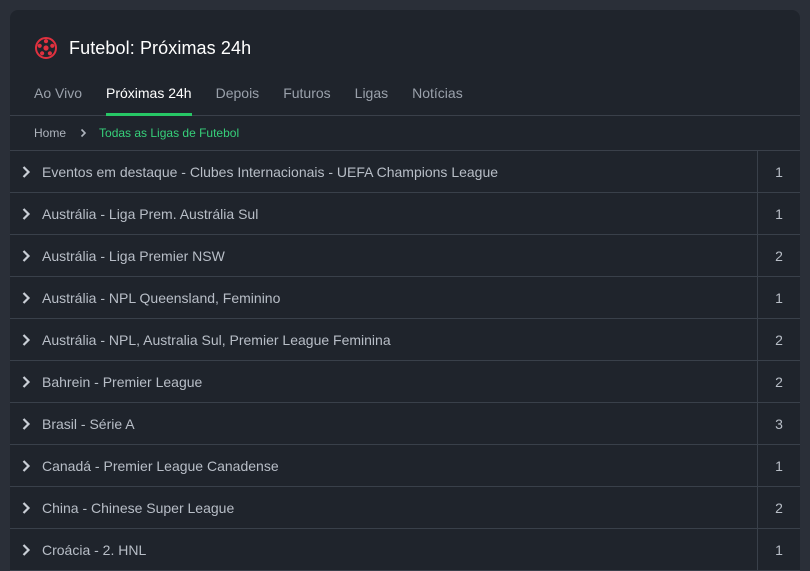 This screenshot has height=571, width=810. What do you see at coordinates (50, 133) in the screenshot?
I see `breadcrumb-home-link: Home` at bounding box center [50, 133].